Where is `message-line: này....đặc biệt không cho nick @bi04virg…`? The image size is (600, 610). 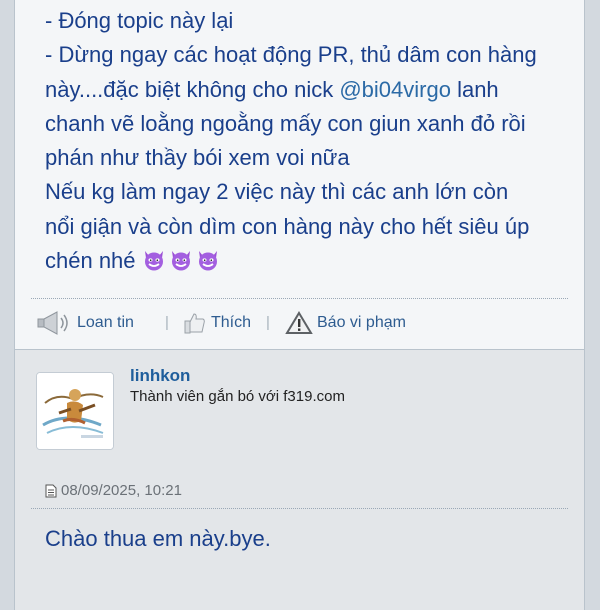
message-line: này....đặc biệt không cho nick @bi04virg… is located at coordinates (310, 90).